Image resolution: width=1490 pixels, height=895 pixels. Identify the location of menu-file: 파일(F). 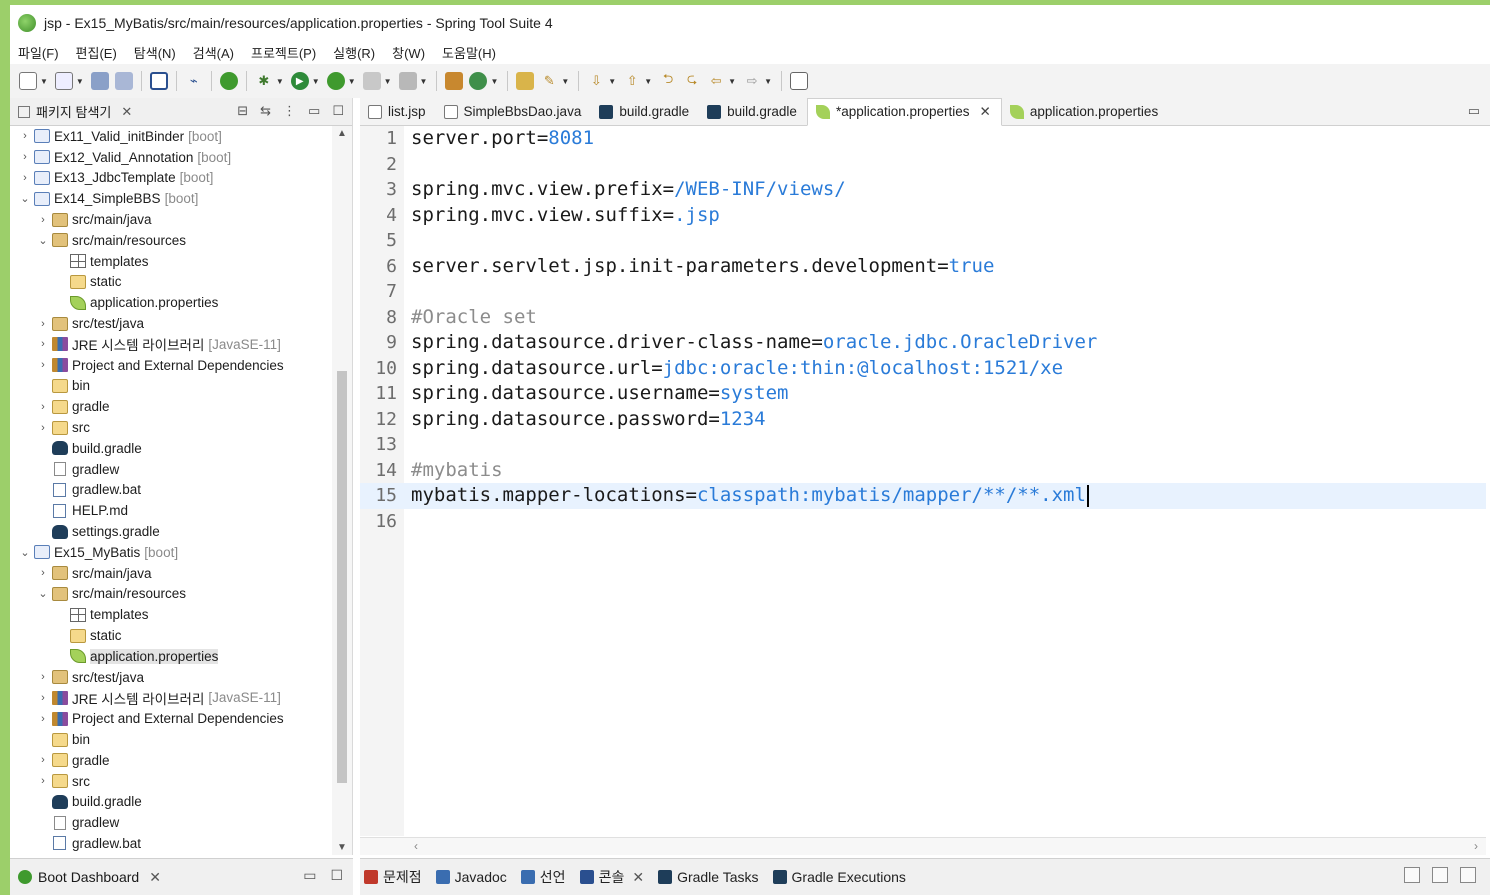
(38, 52).